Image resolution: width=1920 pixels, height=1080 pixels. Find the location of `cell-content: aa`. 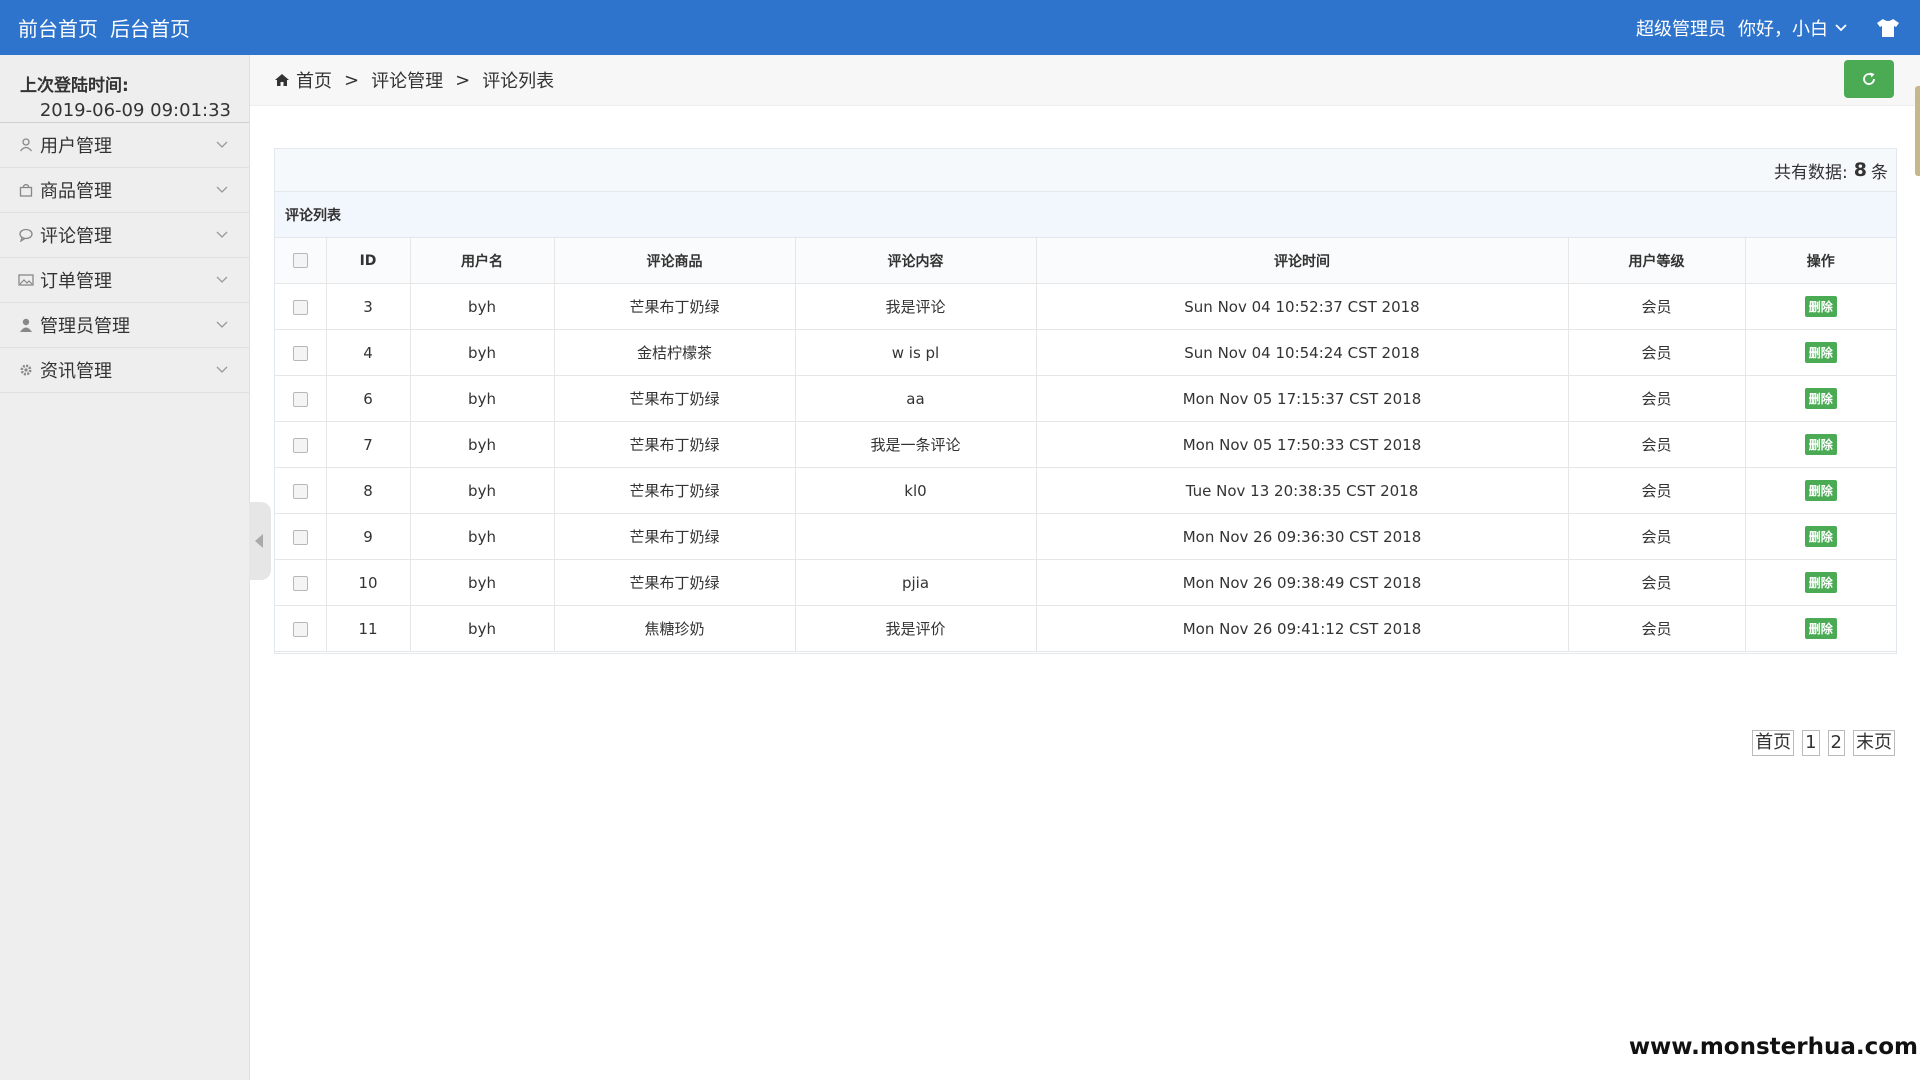

cell-content: aa is located at coordinates (915, 398).